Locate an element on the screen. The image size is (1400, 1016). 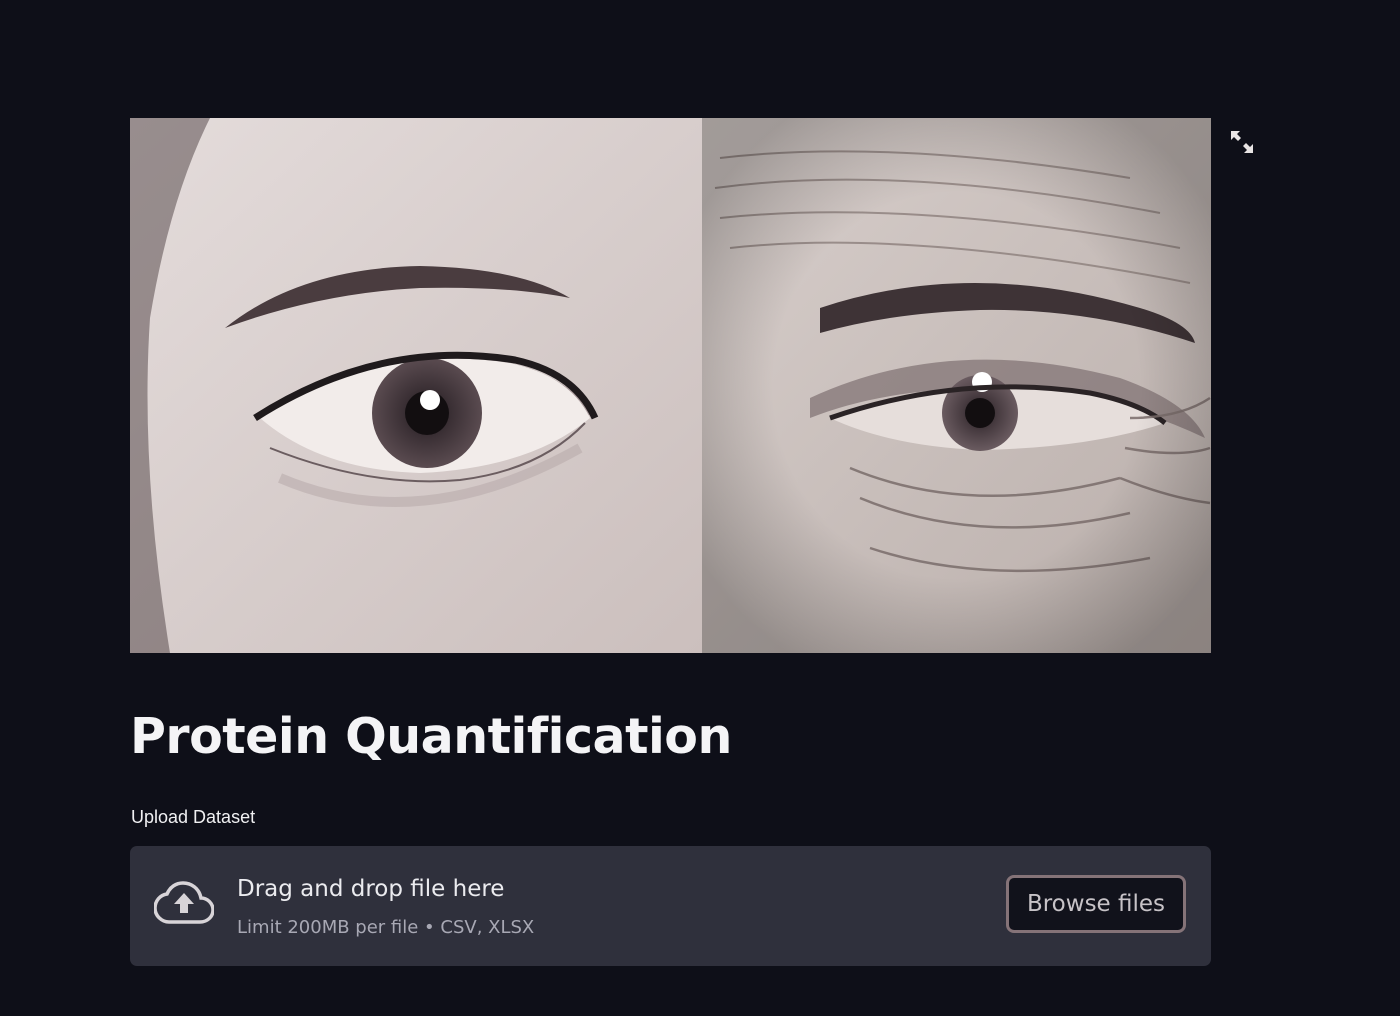
expand-icon is located at coordinates (1242, 142).